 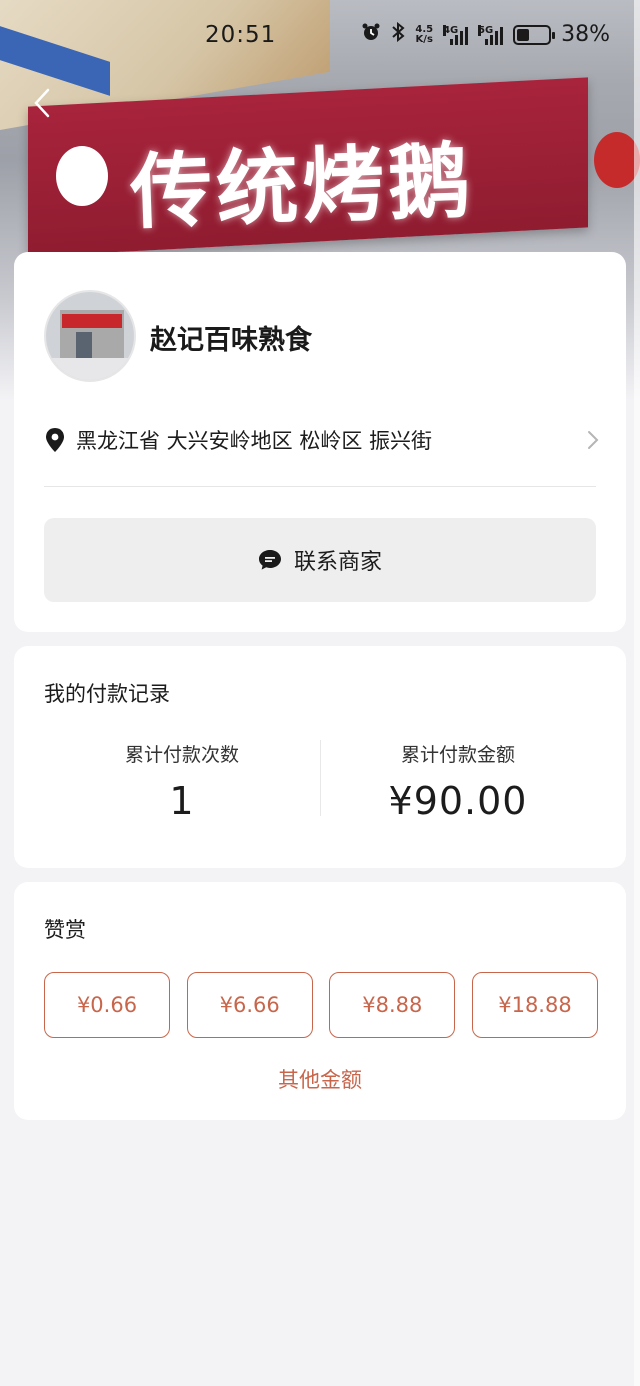 I want to click on status-icons: 4.5 K/s 4G 5G 38%, so click(x=485, y=34).